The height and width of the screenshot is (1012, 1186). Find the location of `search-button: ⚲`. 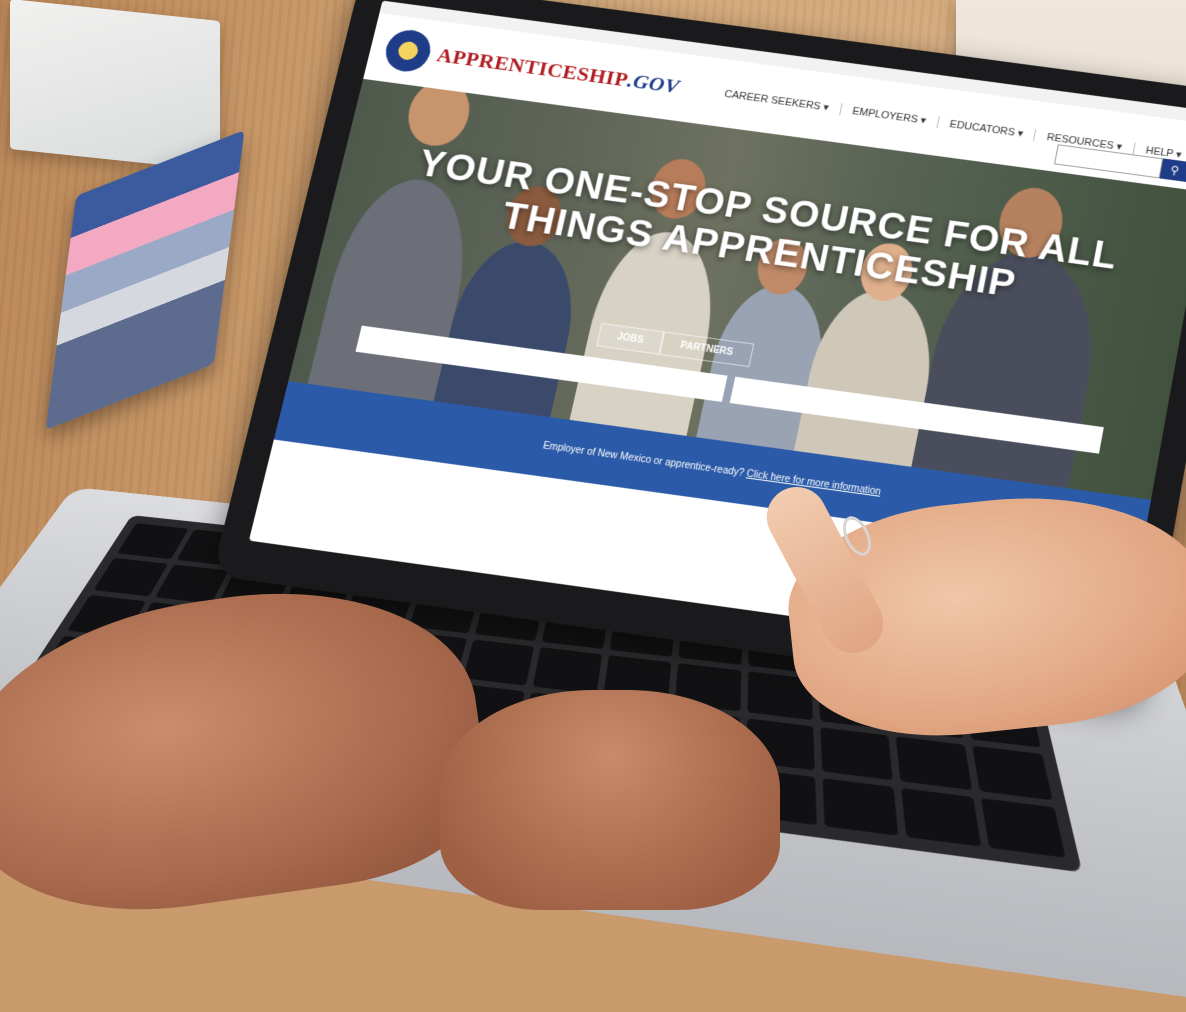

search-button: ⚲ is located at coordinates (1172, 170).